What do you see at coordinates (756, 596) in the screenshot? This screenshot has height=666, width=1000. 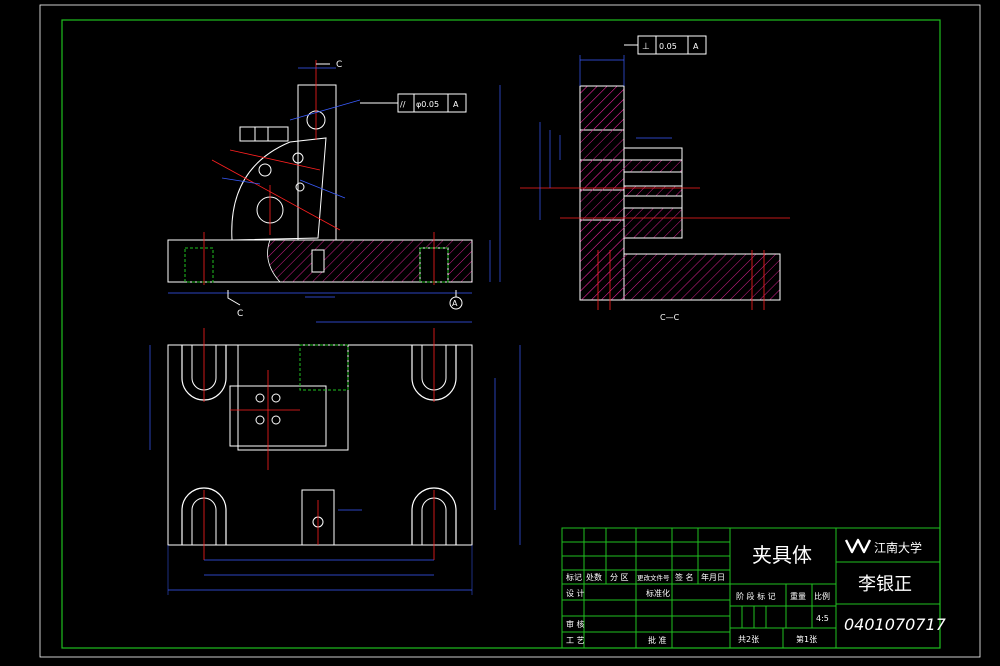 I see `tb-stage-mark: 阶 段 标 记` at bounding box center [756, 596].